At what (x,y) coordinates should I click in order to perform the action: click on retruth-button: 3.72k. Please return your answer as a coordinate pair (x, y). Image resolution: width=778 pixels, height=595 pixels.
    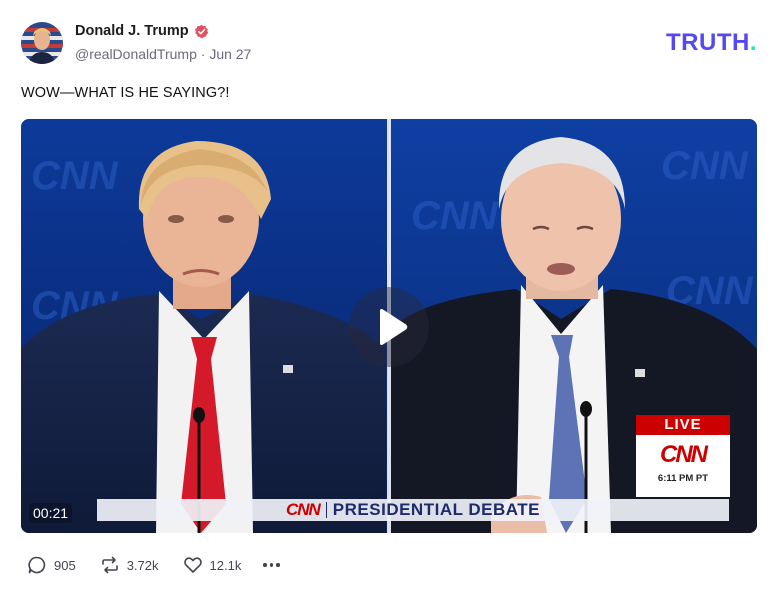
    Looking at the image, I should click on (129, 565).